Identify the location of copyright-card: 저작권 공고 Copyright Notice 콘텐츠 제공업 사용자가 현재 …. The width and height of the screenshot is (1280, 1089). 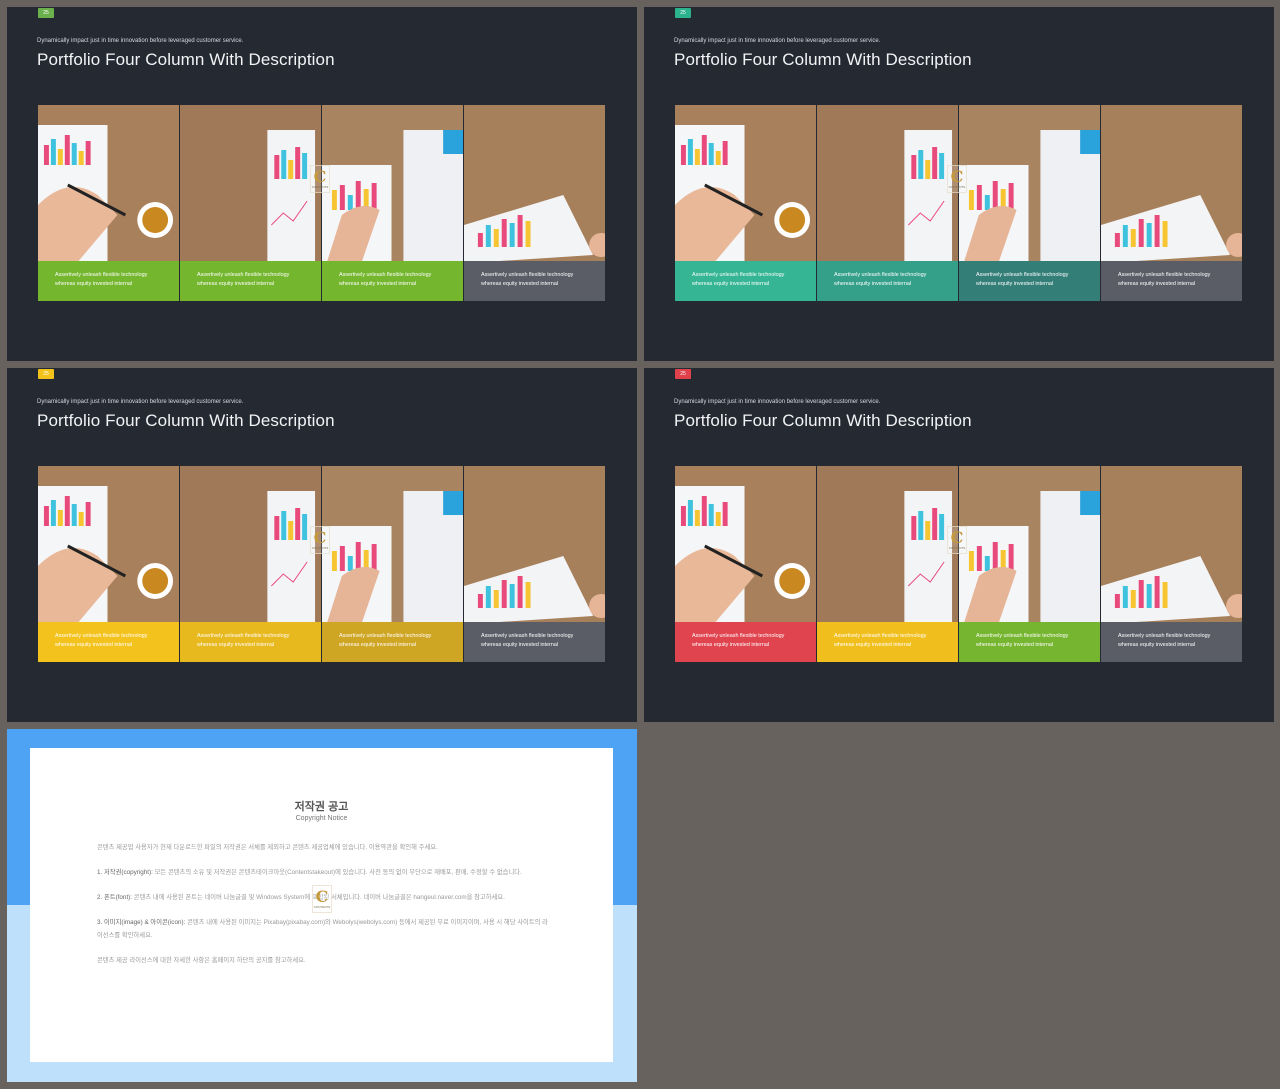
(321, 905).